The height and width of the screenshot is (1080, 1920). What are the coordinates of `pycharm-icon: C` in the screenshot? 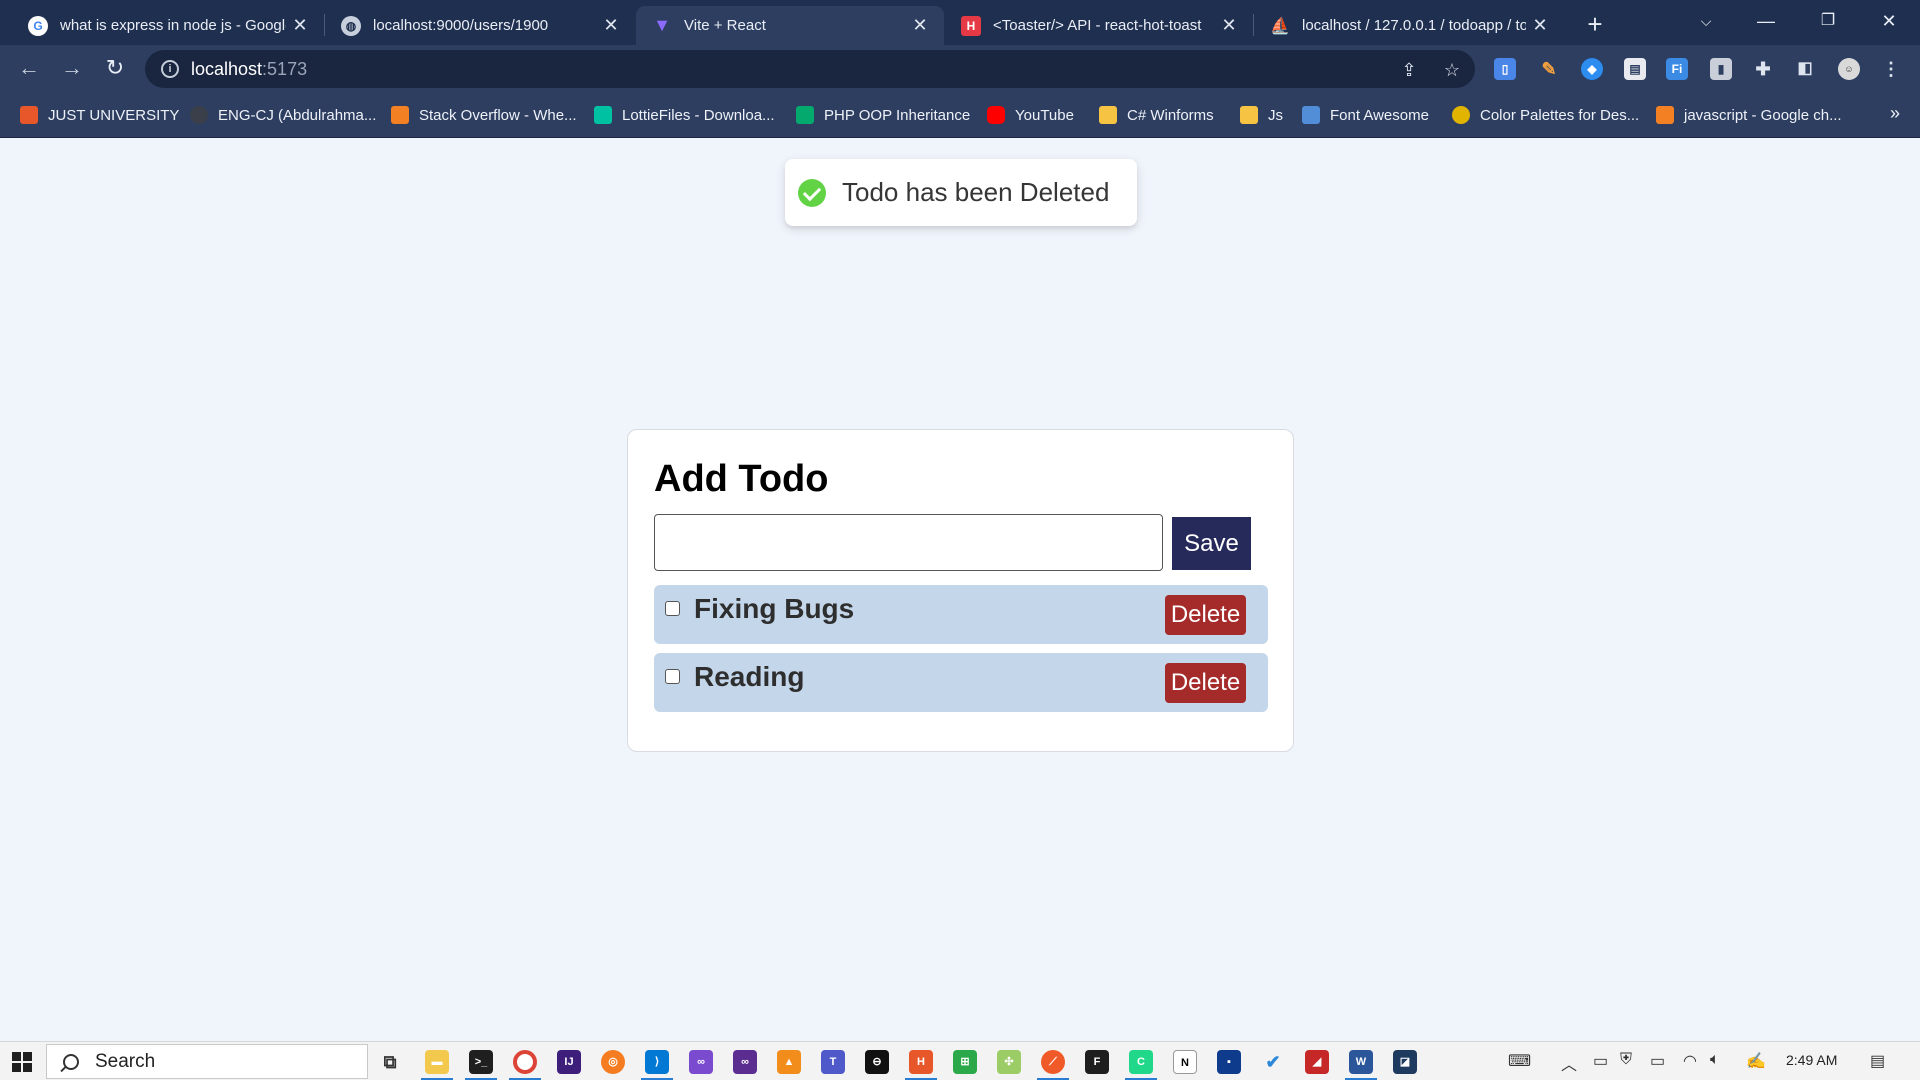 It's located at (1141, 1062).